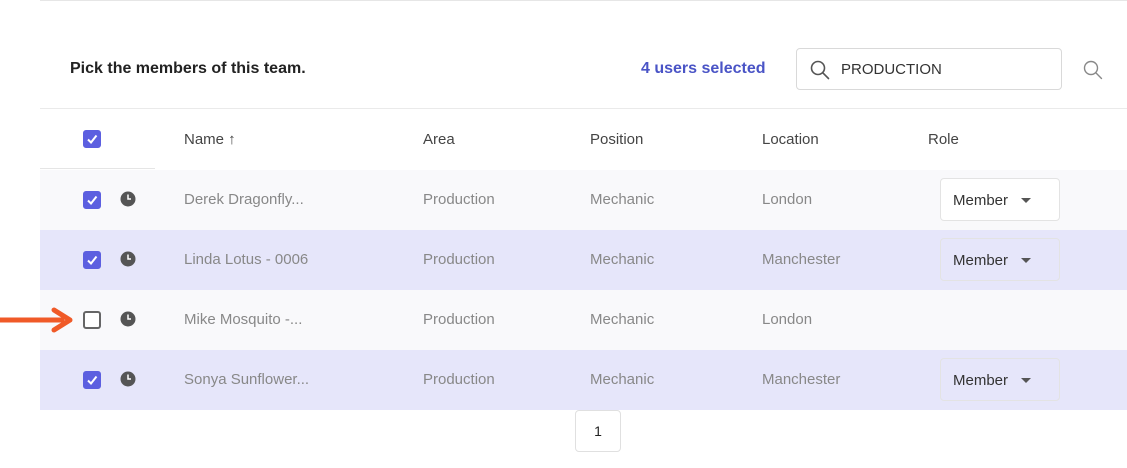 The height and width of the screenshot is (468, 1127). I want to click on pagination-page-button: 1, so click(598, 431).